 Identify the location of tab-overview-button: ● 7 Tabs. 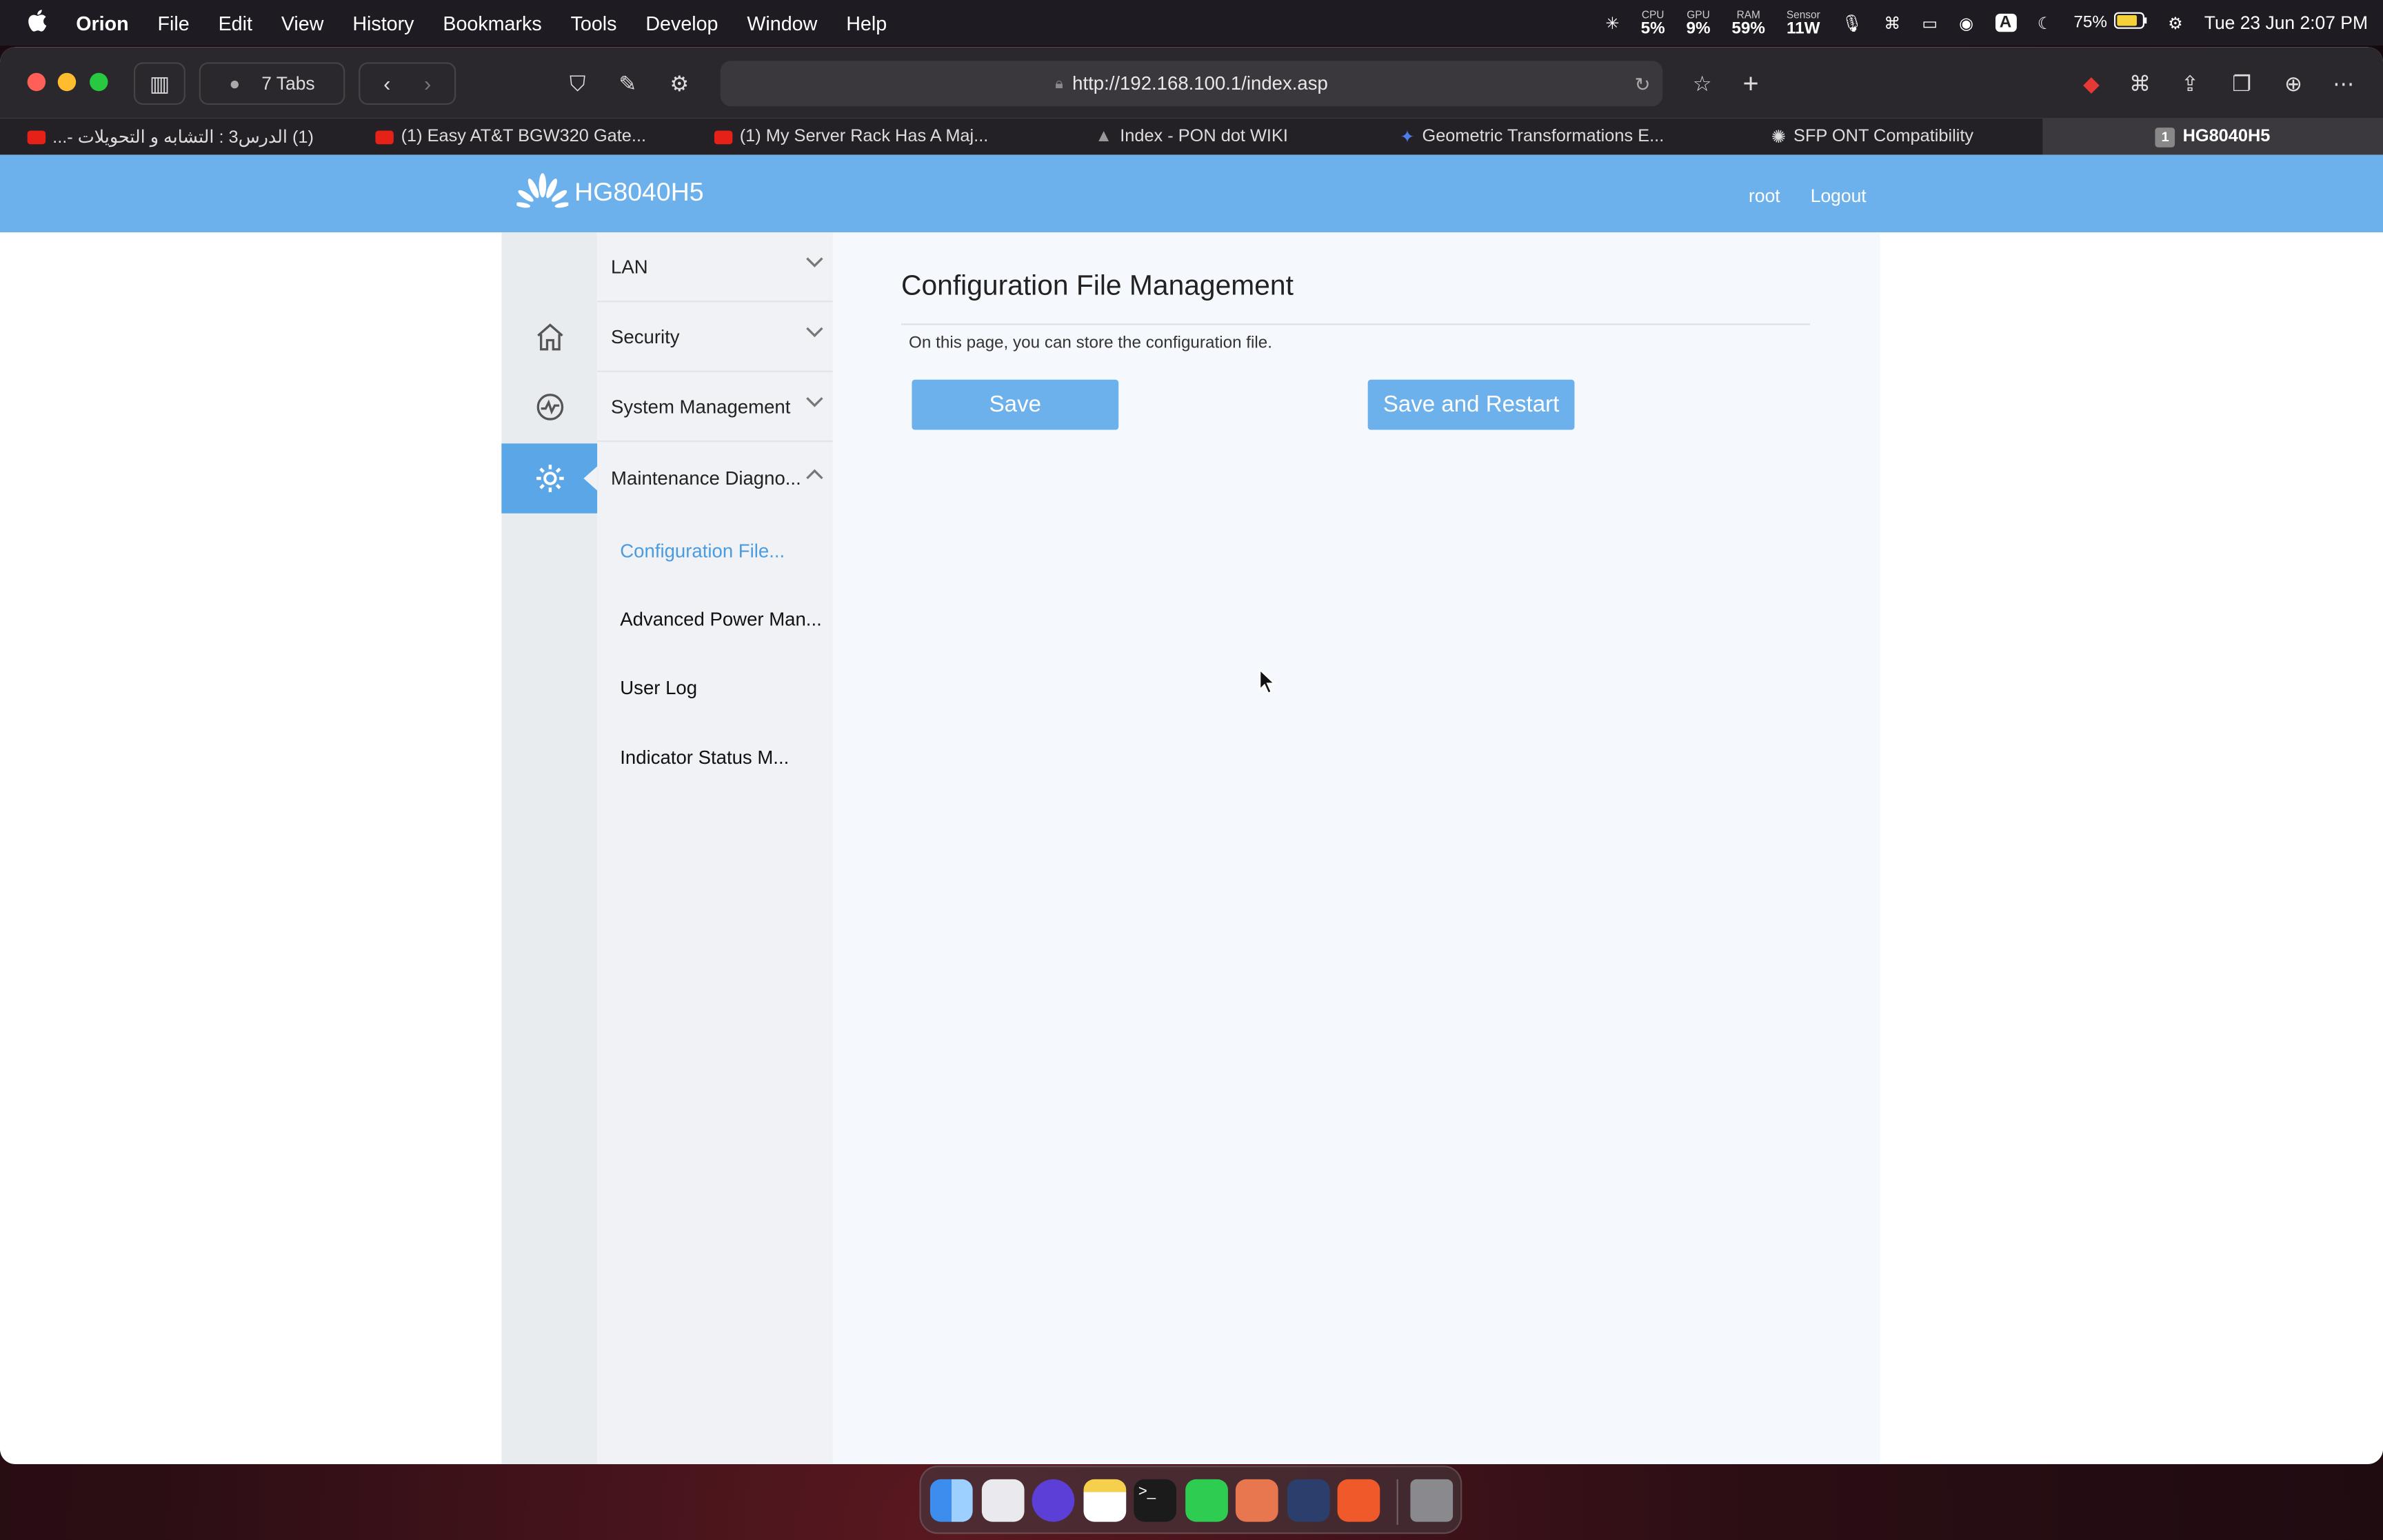
(272, 84).